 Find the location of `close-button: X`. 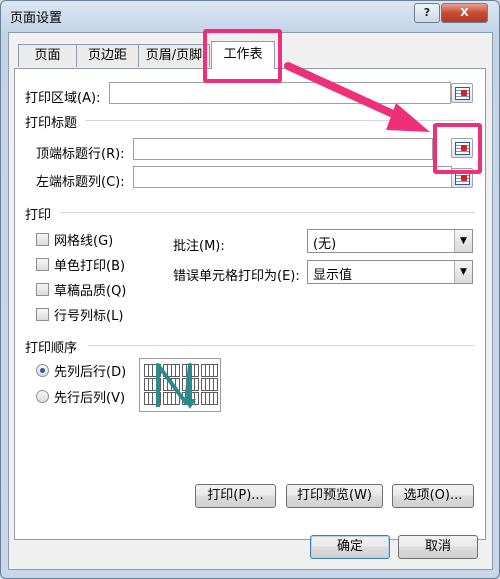

close-button: X is located at coordinates (464, 13).